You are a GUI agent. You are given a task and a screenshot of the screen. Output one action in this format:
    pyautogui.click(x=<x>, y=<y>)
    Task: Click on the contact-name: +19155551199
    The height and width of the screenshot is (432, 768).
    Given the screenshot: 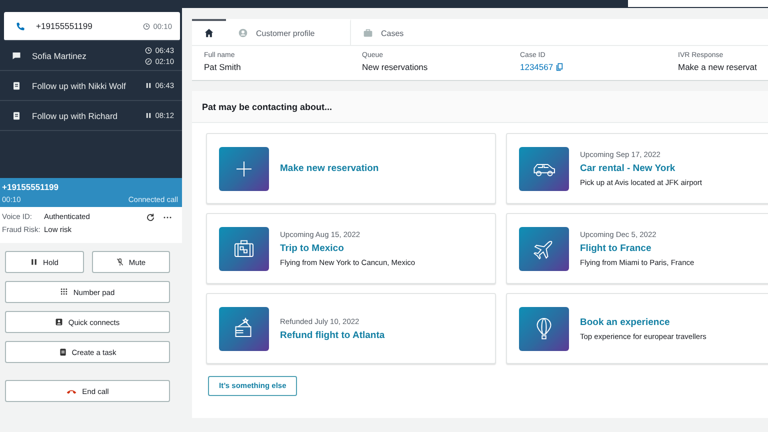 What is the action you would take?
    pyautogui.click(x=65, y=26)
    